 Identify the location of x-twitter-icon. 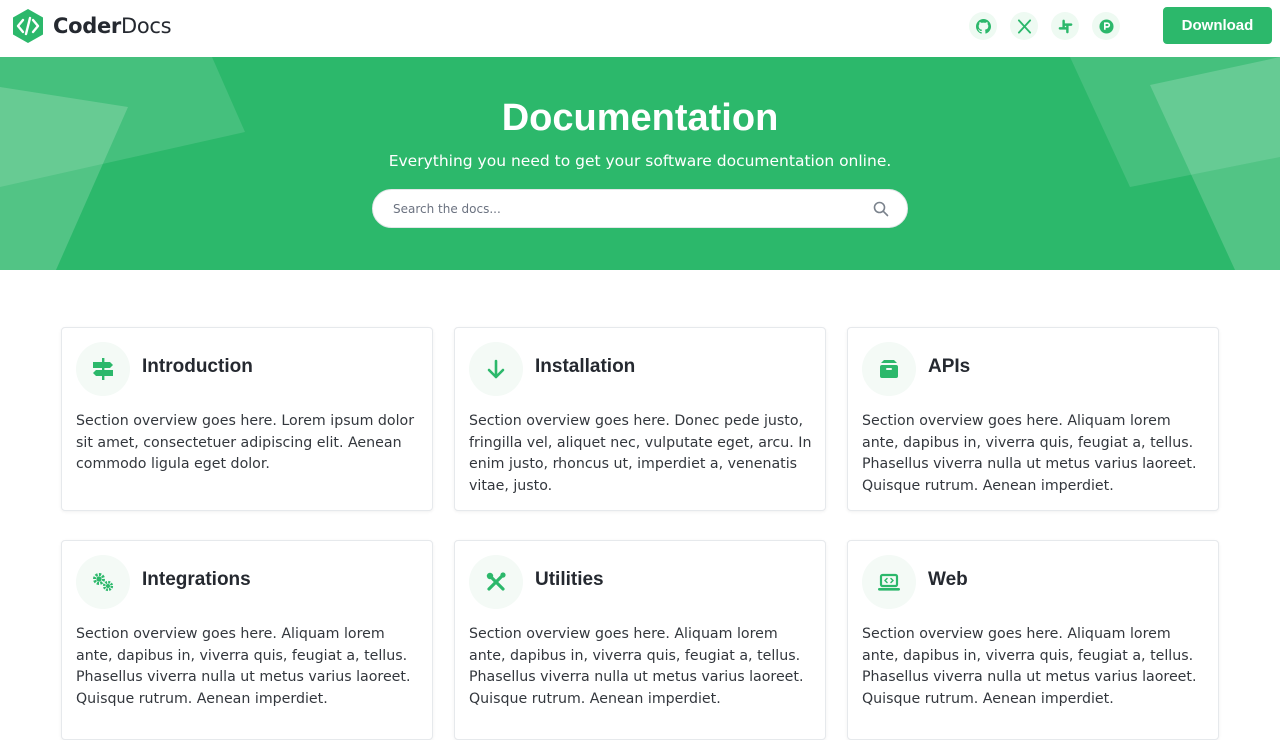
(1024, 26).